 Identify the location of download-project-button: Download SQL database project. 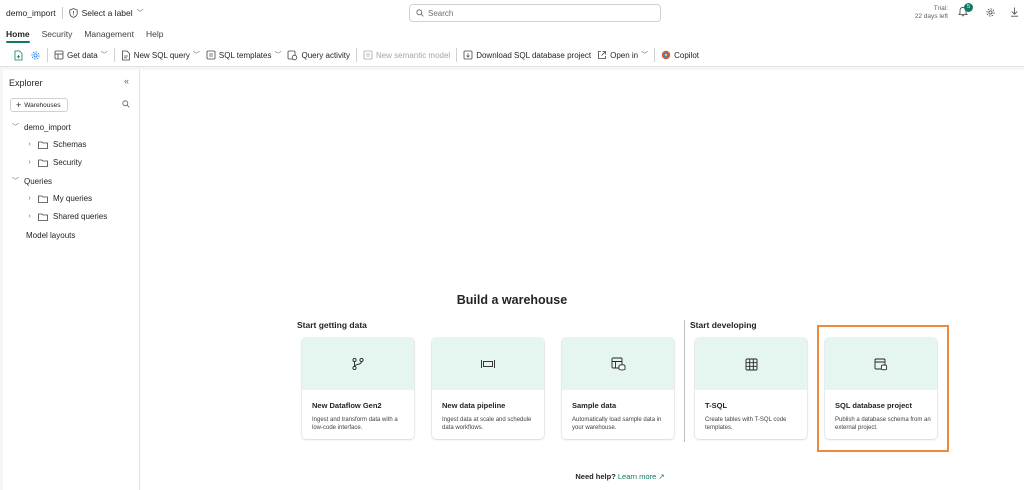
(527, 55).